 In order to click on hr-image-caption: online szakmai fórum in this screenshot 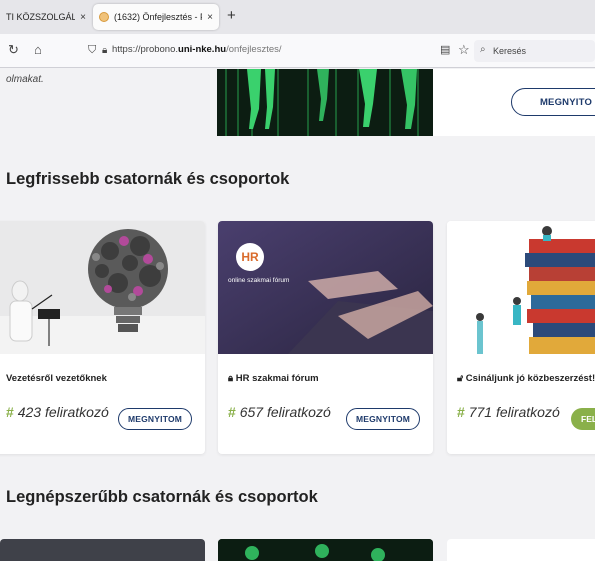, I will do `click(259, 280)`.